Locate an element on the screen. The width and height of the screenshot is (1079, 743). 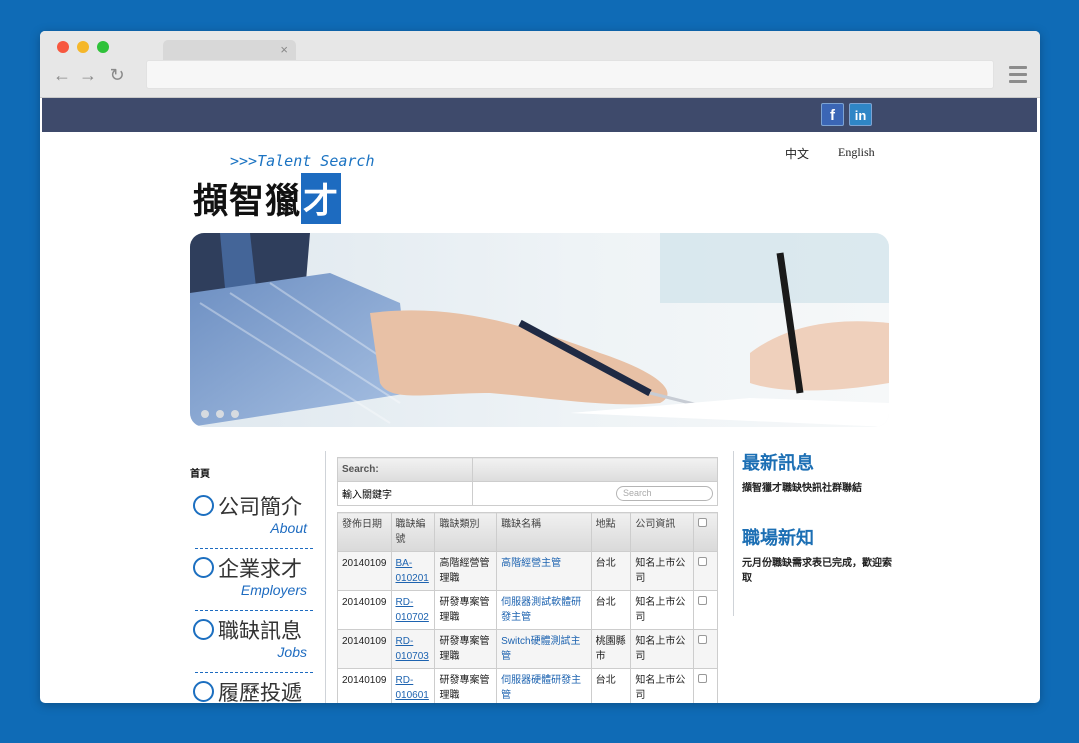
sidebar-item-sublabel: Jobs is located at coordinates (292, 652).